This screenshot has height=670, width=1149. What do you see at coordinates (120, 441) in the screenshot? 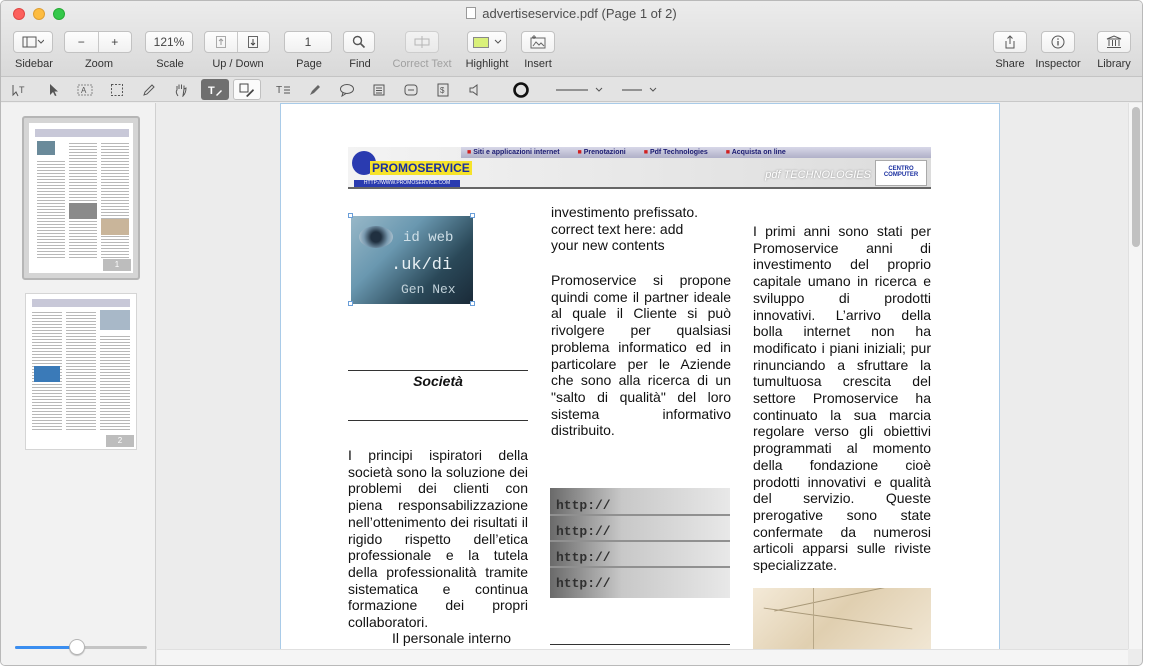
I see `page-badge-2: 2` at bounding box center [120, 441].